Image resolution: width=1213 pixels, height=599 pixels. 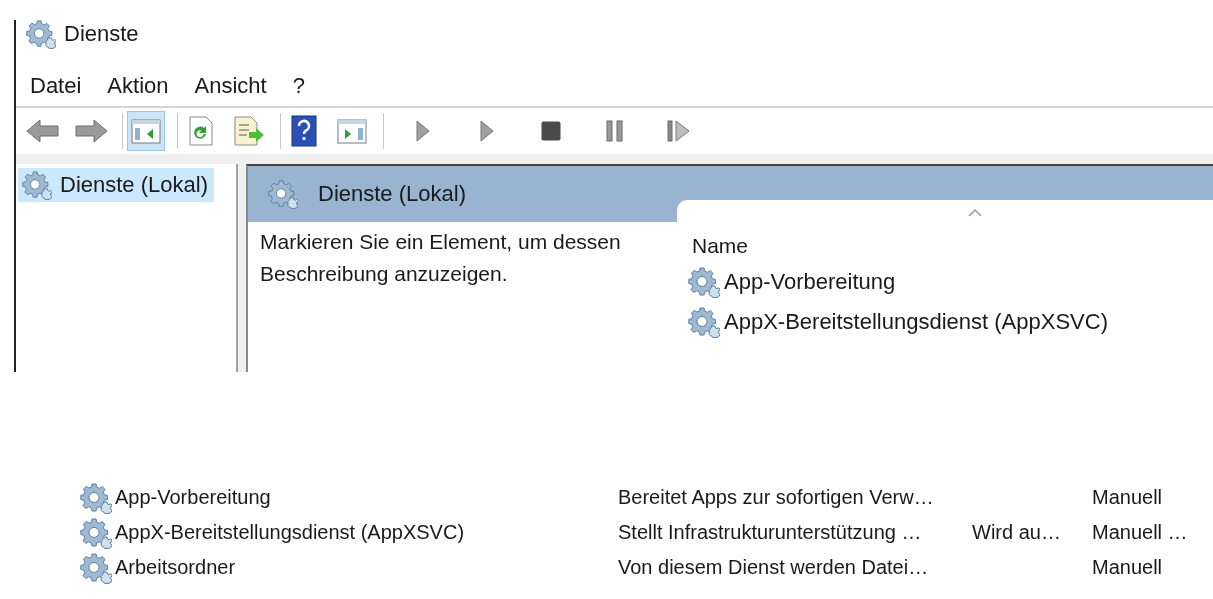 I want to click on stop-icon, so click(x=551, y=131).